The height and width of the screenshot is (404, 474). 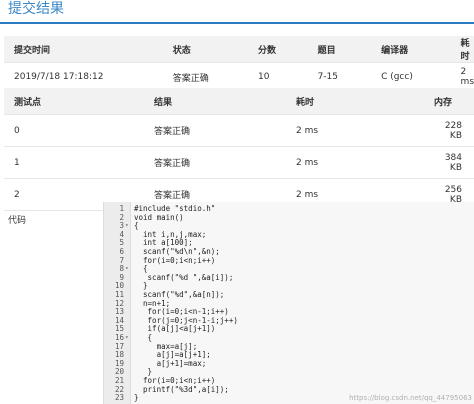 I want to click on test-case-id: 0, so click(x=74, y=130).